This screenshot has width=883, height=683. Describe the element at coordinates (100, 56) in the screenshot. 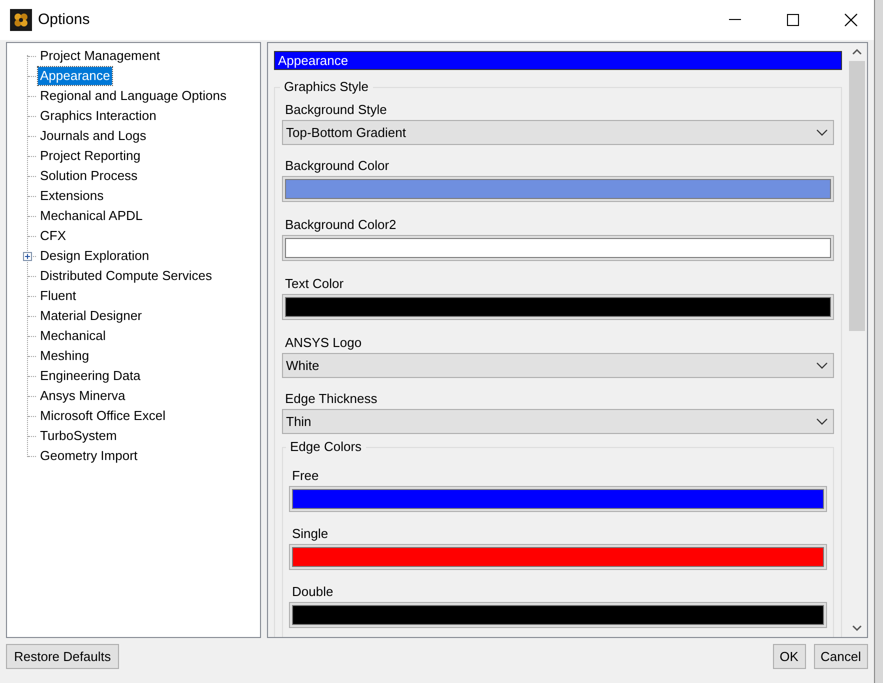

I see `tree-item: Project Management` at that location.